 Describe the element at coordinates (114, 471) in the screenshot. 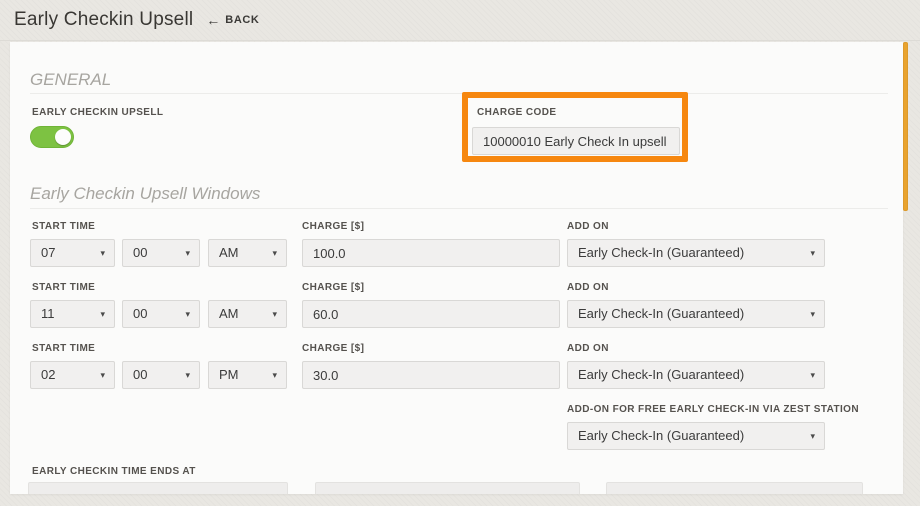

I see `early-checkin-ends-at-label: EARLY CHECKIN TIME ENDS AT` at that location.